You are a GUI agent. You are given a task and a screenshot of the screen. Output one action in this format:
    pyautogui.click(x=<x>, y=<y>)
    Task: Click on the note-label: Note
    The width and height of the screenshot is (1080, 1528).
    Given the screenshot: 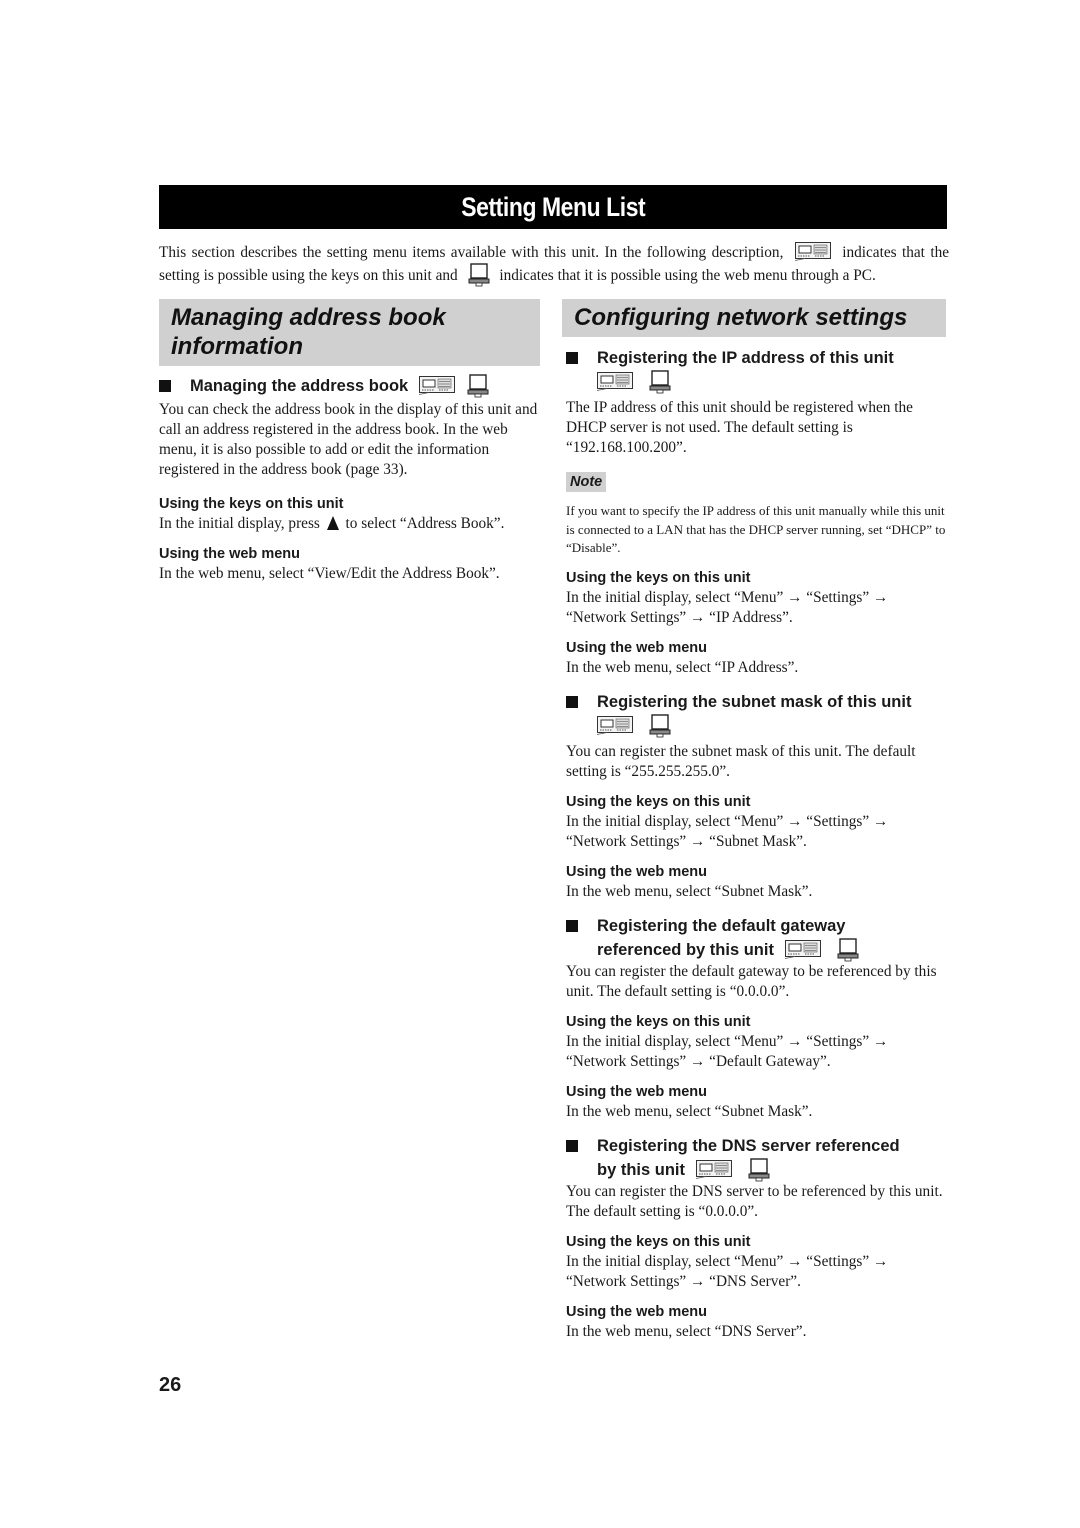 What is the action you would take?
    pyautogui.click(x=586, y=482)
    